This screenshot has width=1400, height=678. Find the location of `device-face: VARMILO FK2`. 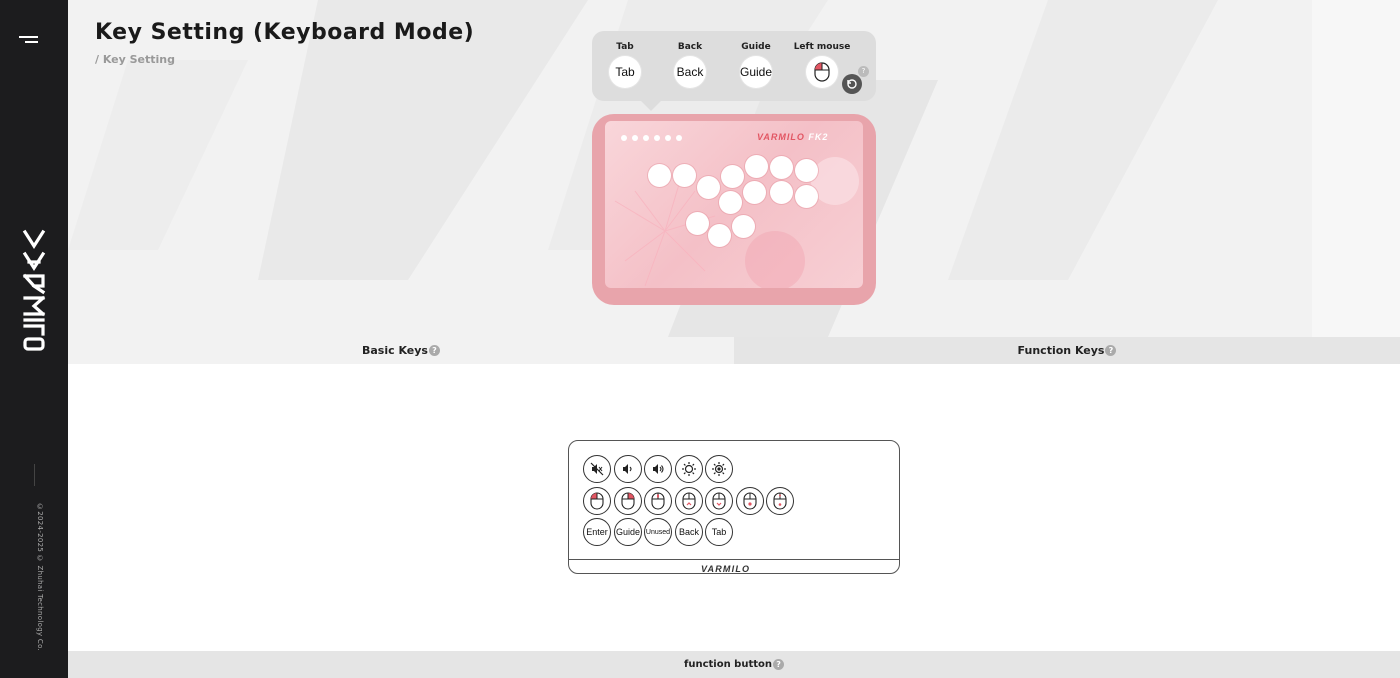

device-face: VARMILO FK2 is located at coordinates (734, 204).